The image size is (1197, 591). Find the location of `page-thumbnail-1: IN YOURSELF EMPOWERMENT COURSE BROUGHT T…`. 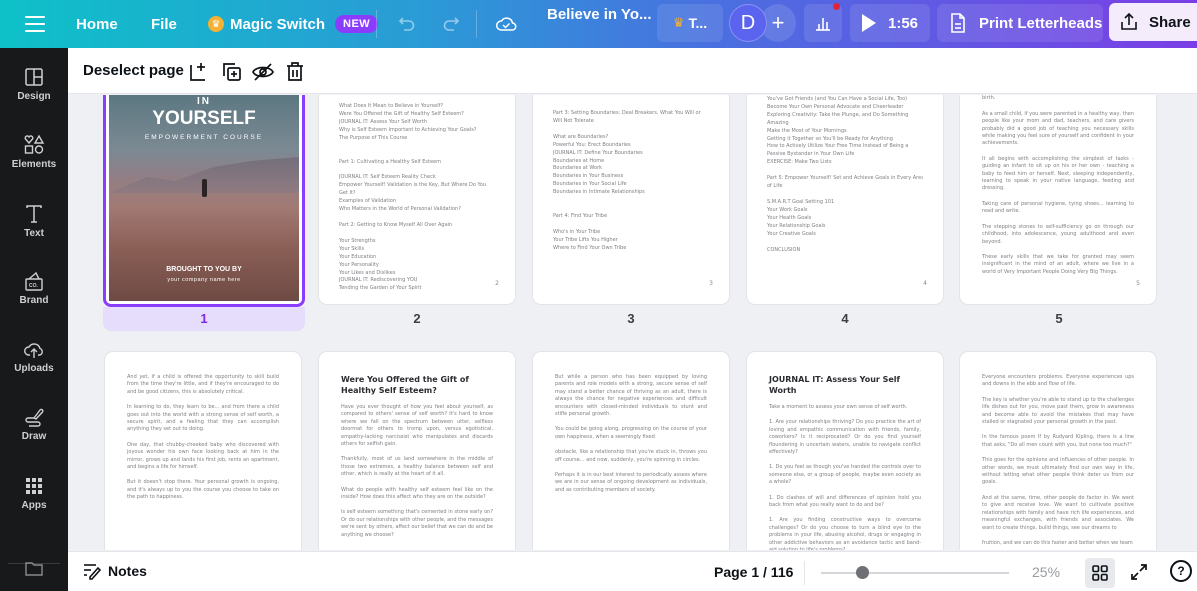

page-thumbnail-1: IN YOURSELF EMPOWERMENT COURSE BROUGHT T… is located at coordinates (204, 201).